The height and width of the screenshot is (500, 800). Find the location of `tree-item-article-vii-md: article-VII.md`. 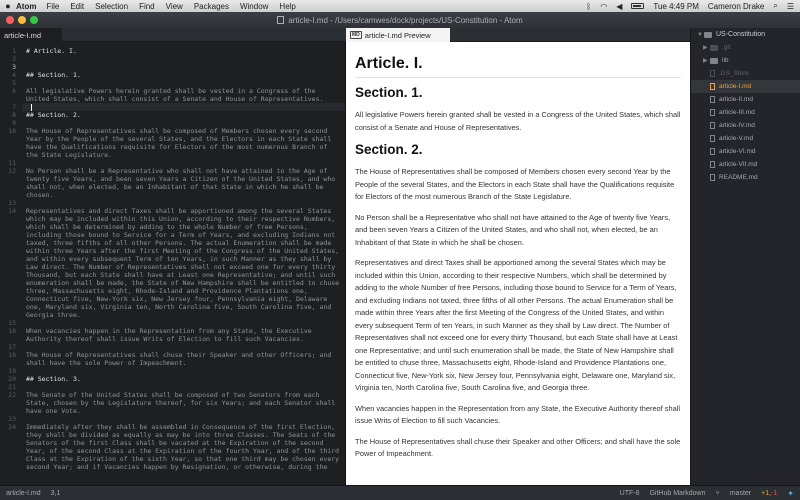

tree-item-article-vii-md: article-VII.md is located at coordinates (745, 164).